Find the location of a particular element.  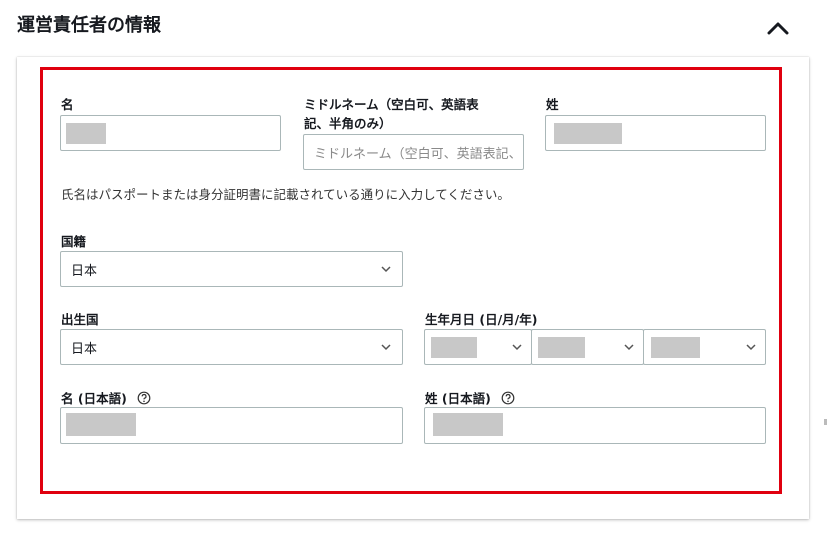

birth-country-select: 日本 is located at coordinates (231, 347).